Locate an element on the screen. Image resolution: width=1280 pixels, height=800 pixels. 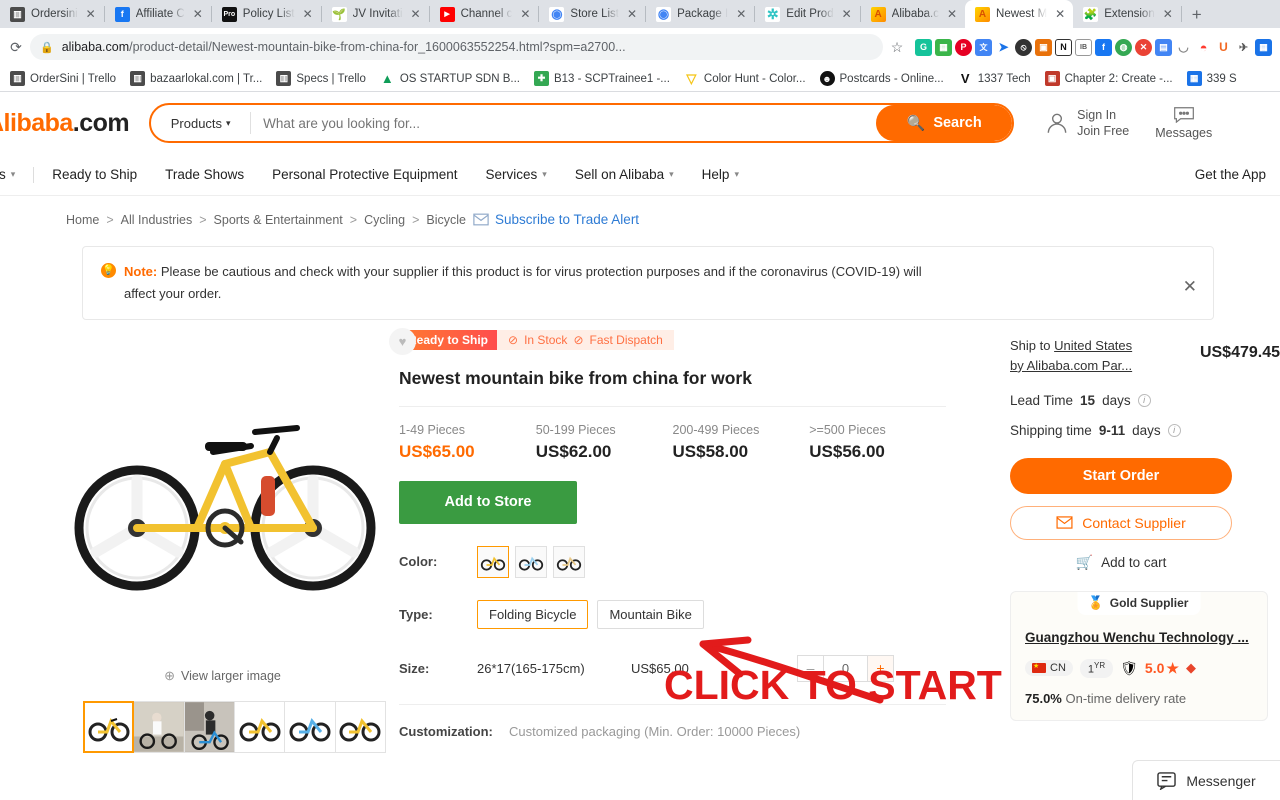
globe-ext-icon: ◍ is located at coordinates (1123, 47).